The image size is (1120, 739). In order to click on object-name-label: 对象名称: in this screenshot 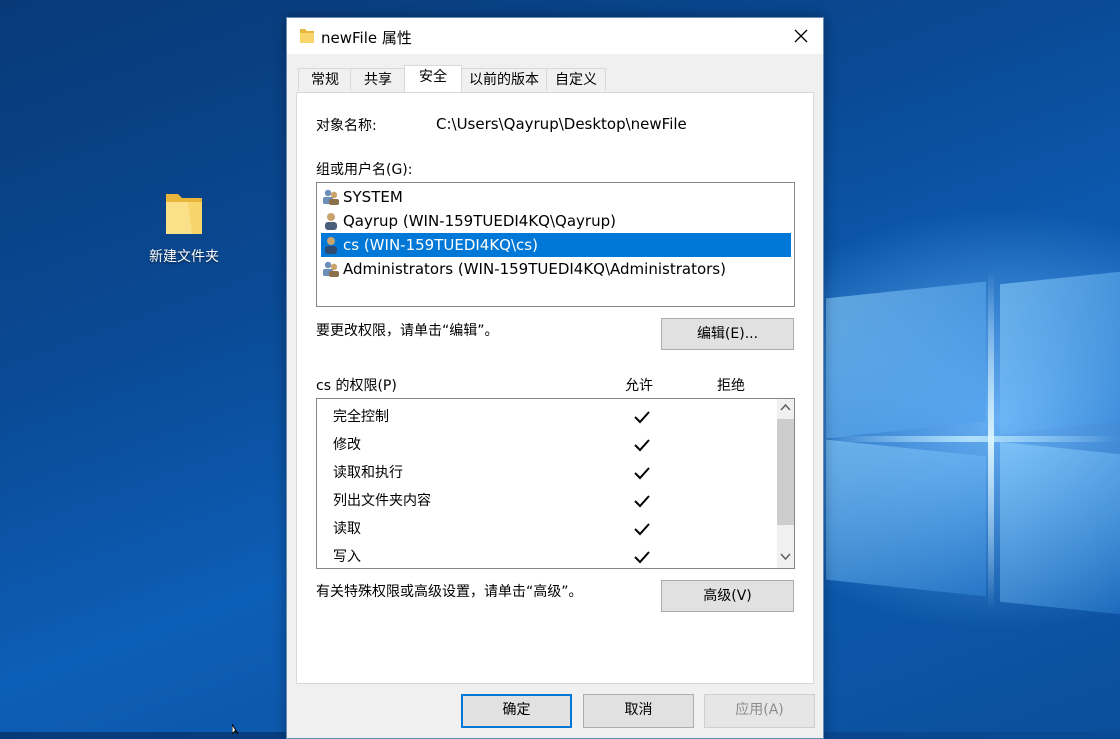, I will do `click(346, 126)`.